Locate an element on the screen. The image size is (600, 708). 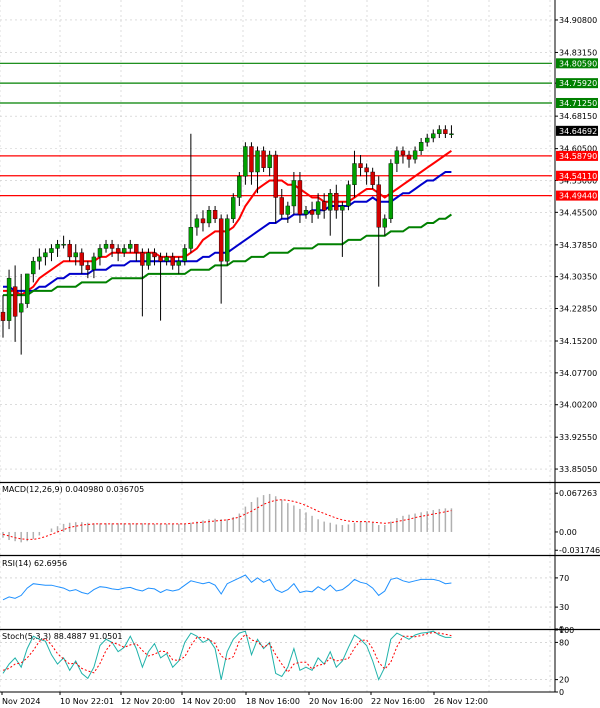
price-tick-label: 34.07700 is located at coordinates (578, 373).